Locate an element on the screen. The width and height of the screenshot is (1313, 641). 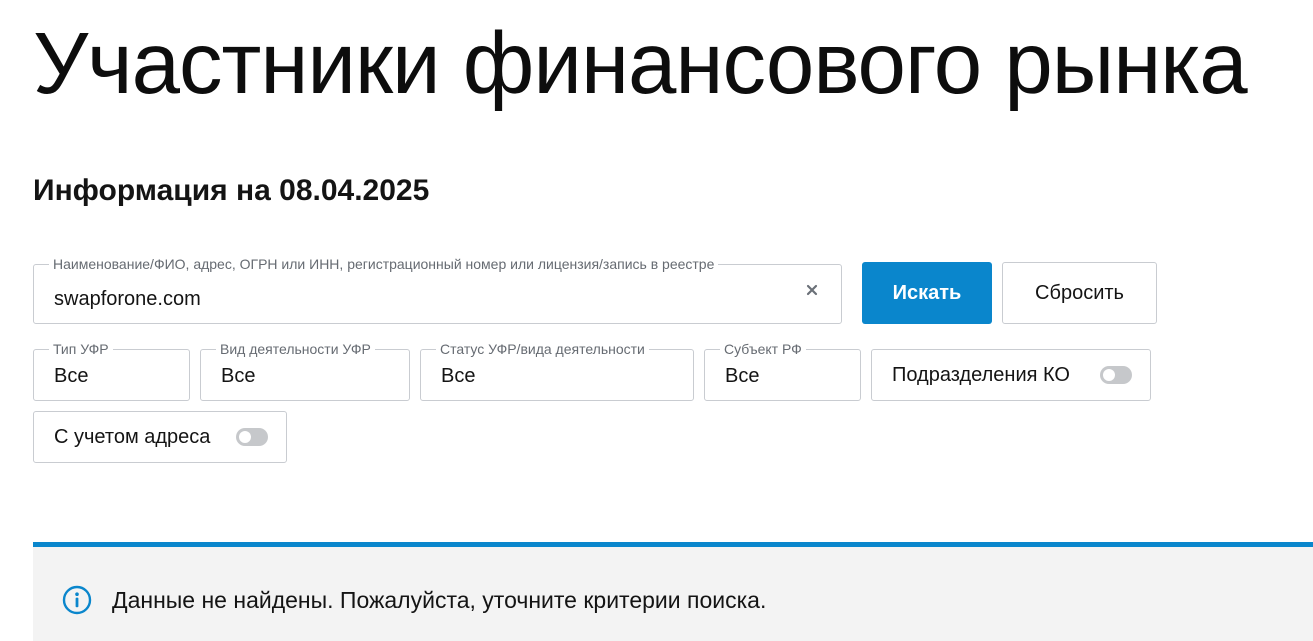
filter-status-legend: Статус УФР/вида деятельности is located at coordinates (542, 349).